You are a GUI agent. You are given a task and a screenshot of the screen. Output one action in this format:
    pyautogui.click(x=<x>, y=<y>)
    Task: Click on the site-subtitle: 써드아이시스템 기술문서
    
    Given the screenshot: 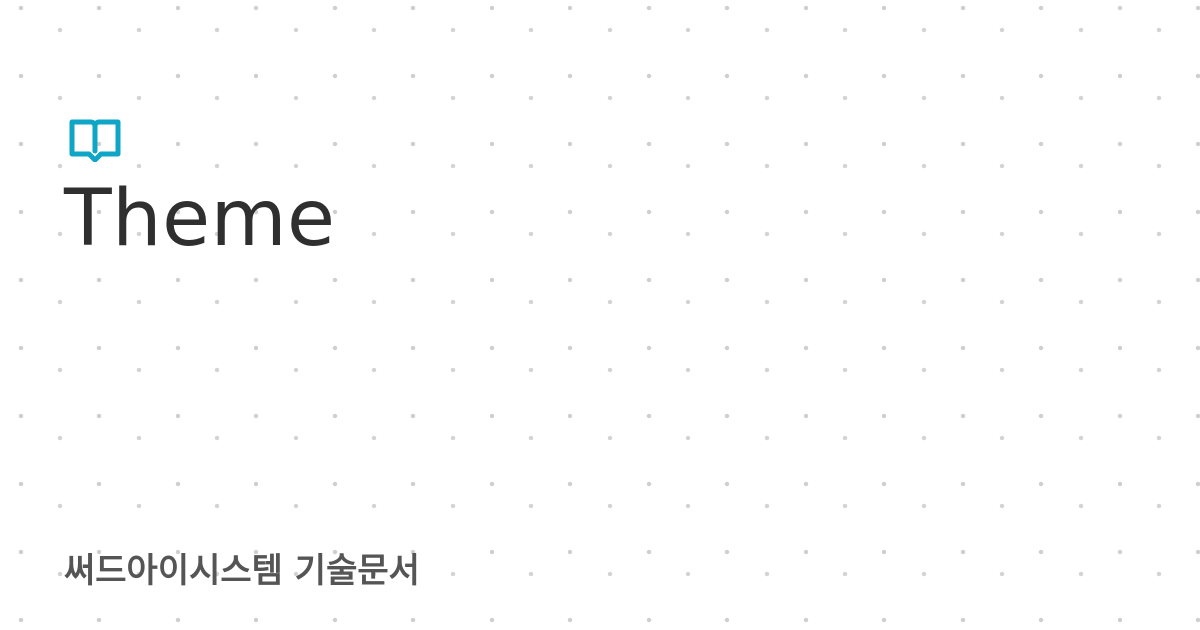 What is the action you would take?
    pyautogui.click(x=242, y=571)
    